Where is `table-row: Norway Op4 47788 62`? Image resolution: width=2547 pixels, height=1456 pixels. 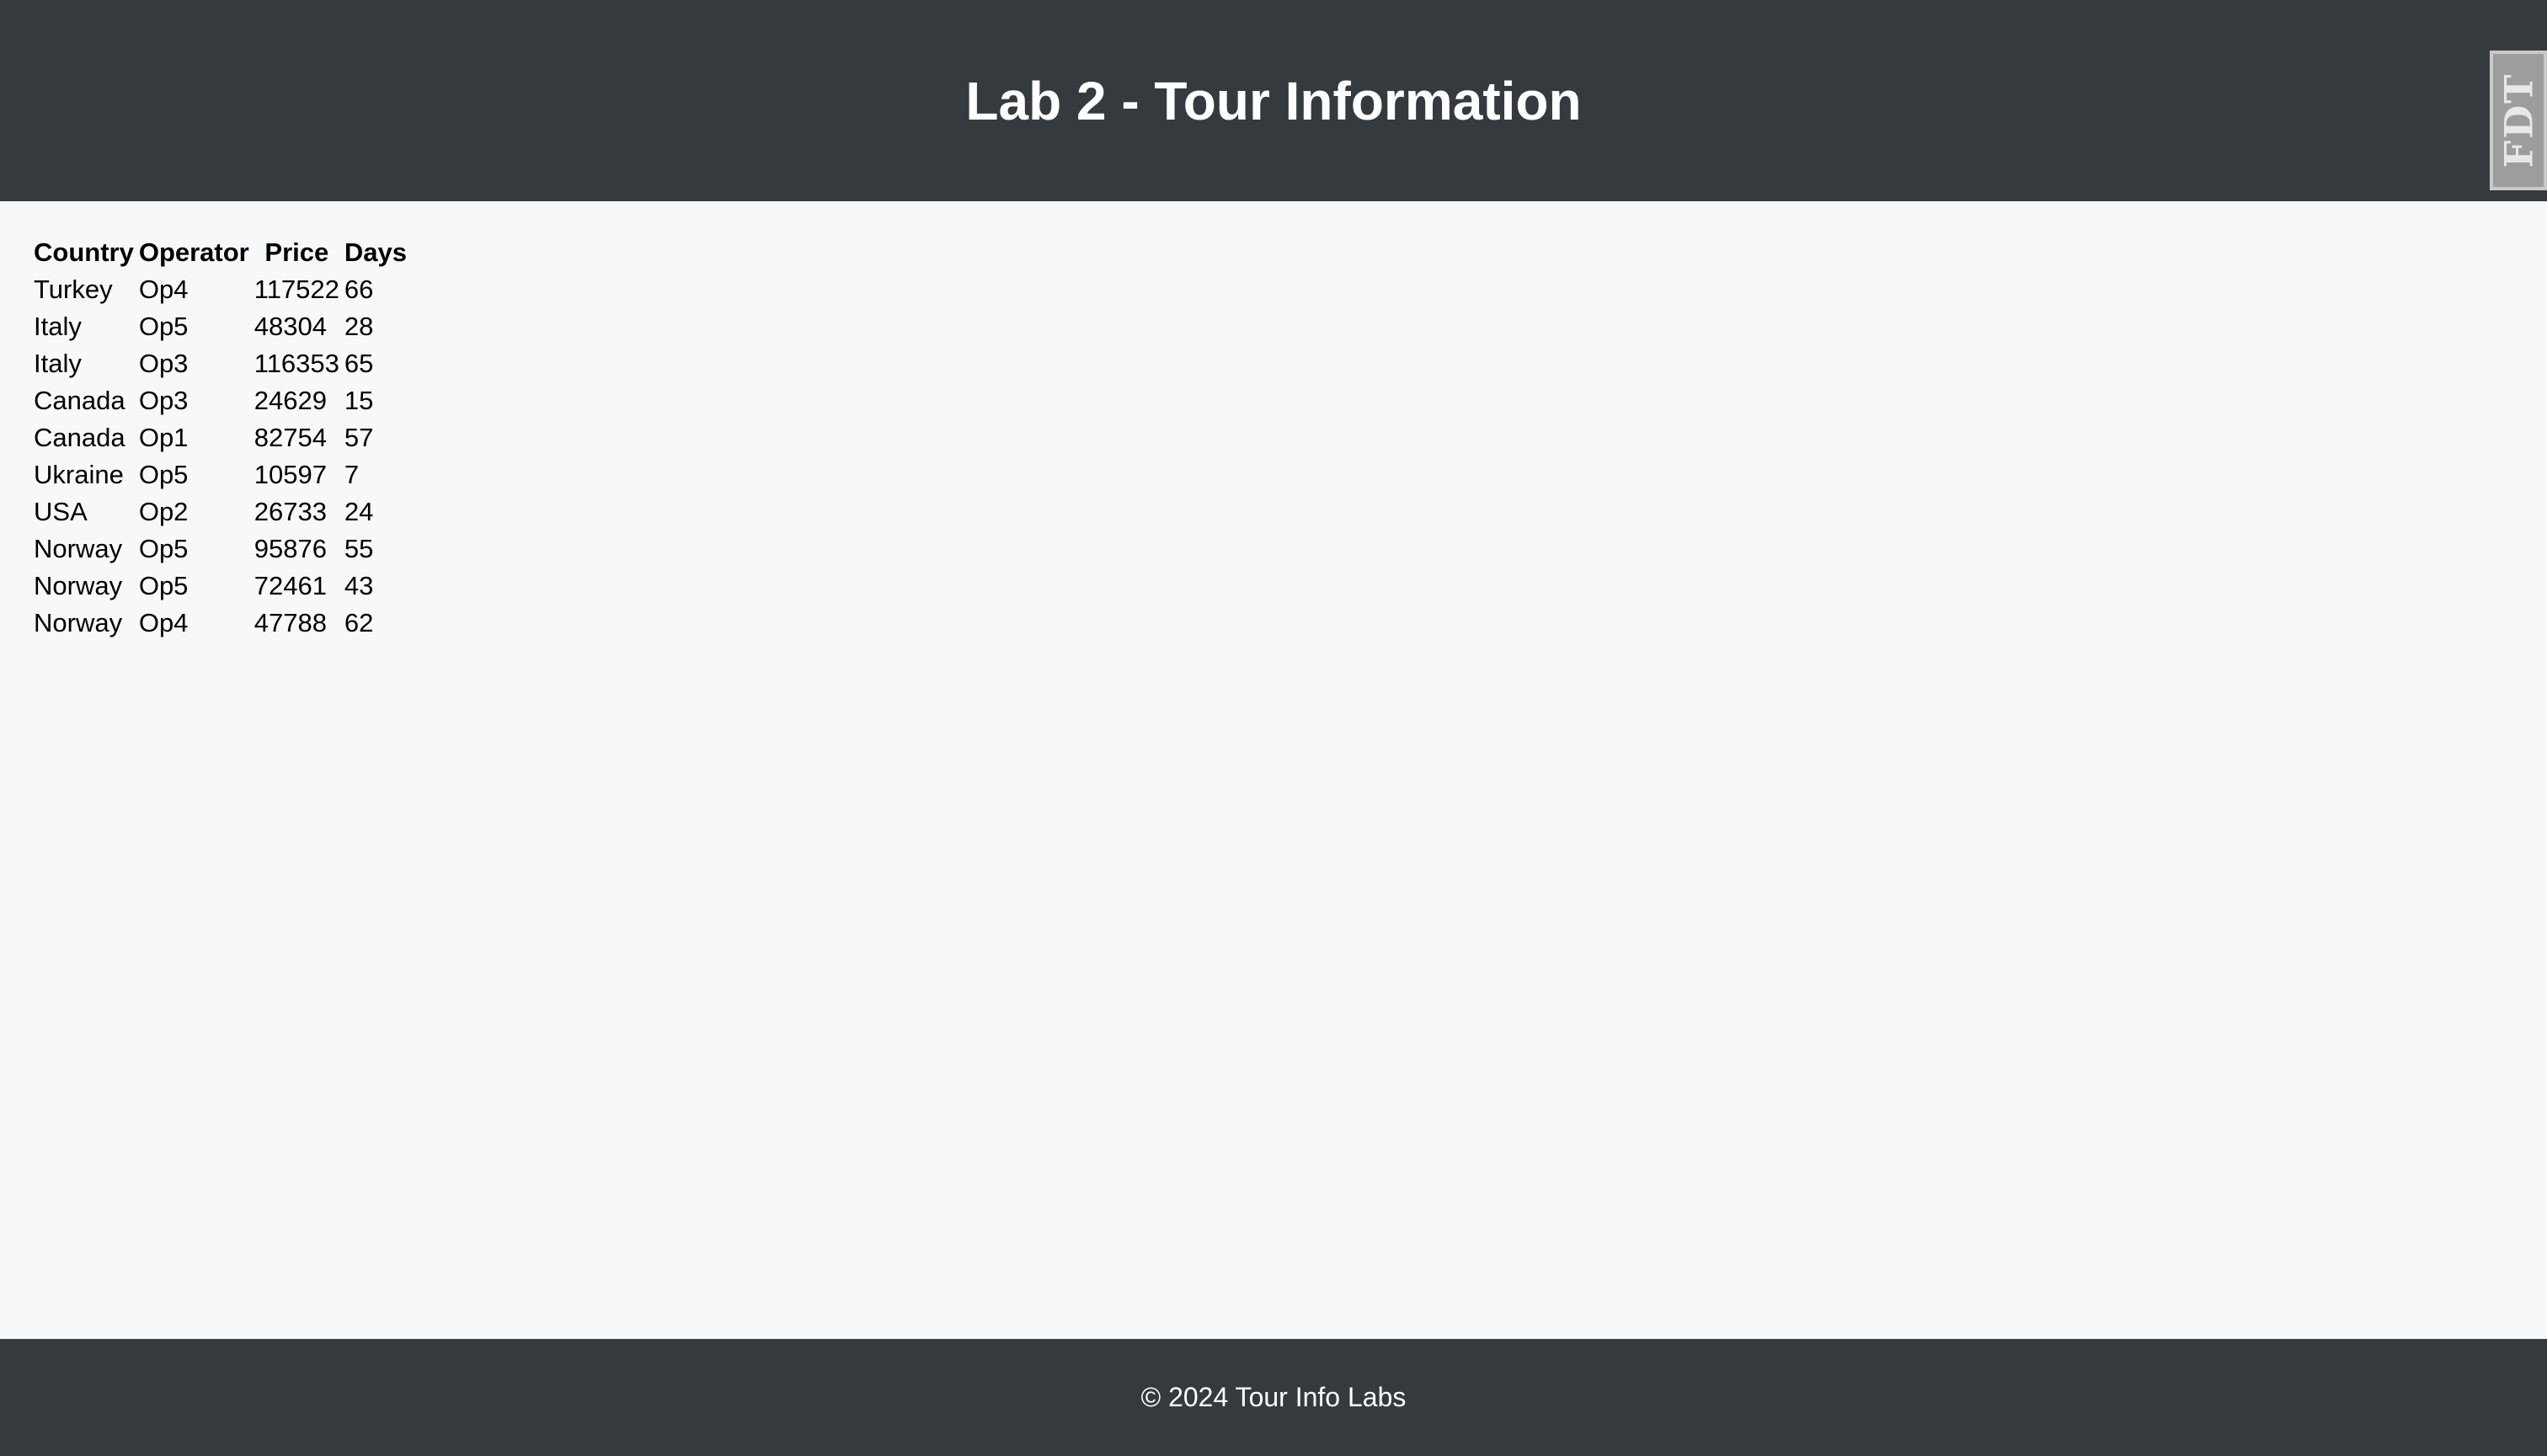
table-row: Norway Op4 47788 62 is located at coordinates (220, 623).